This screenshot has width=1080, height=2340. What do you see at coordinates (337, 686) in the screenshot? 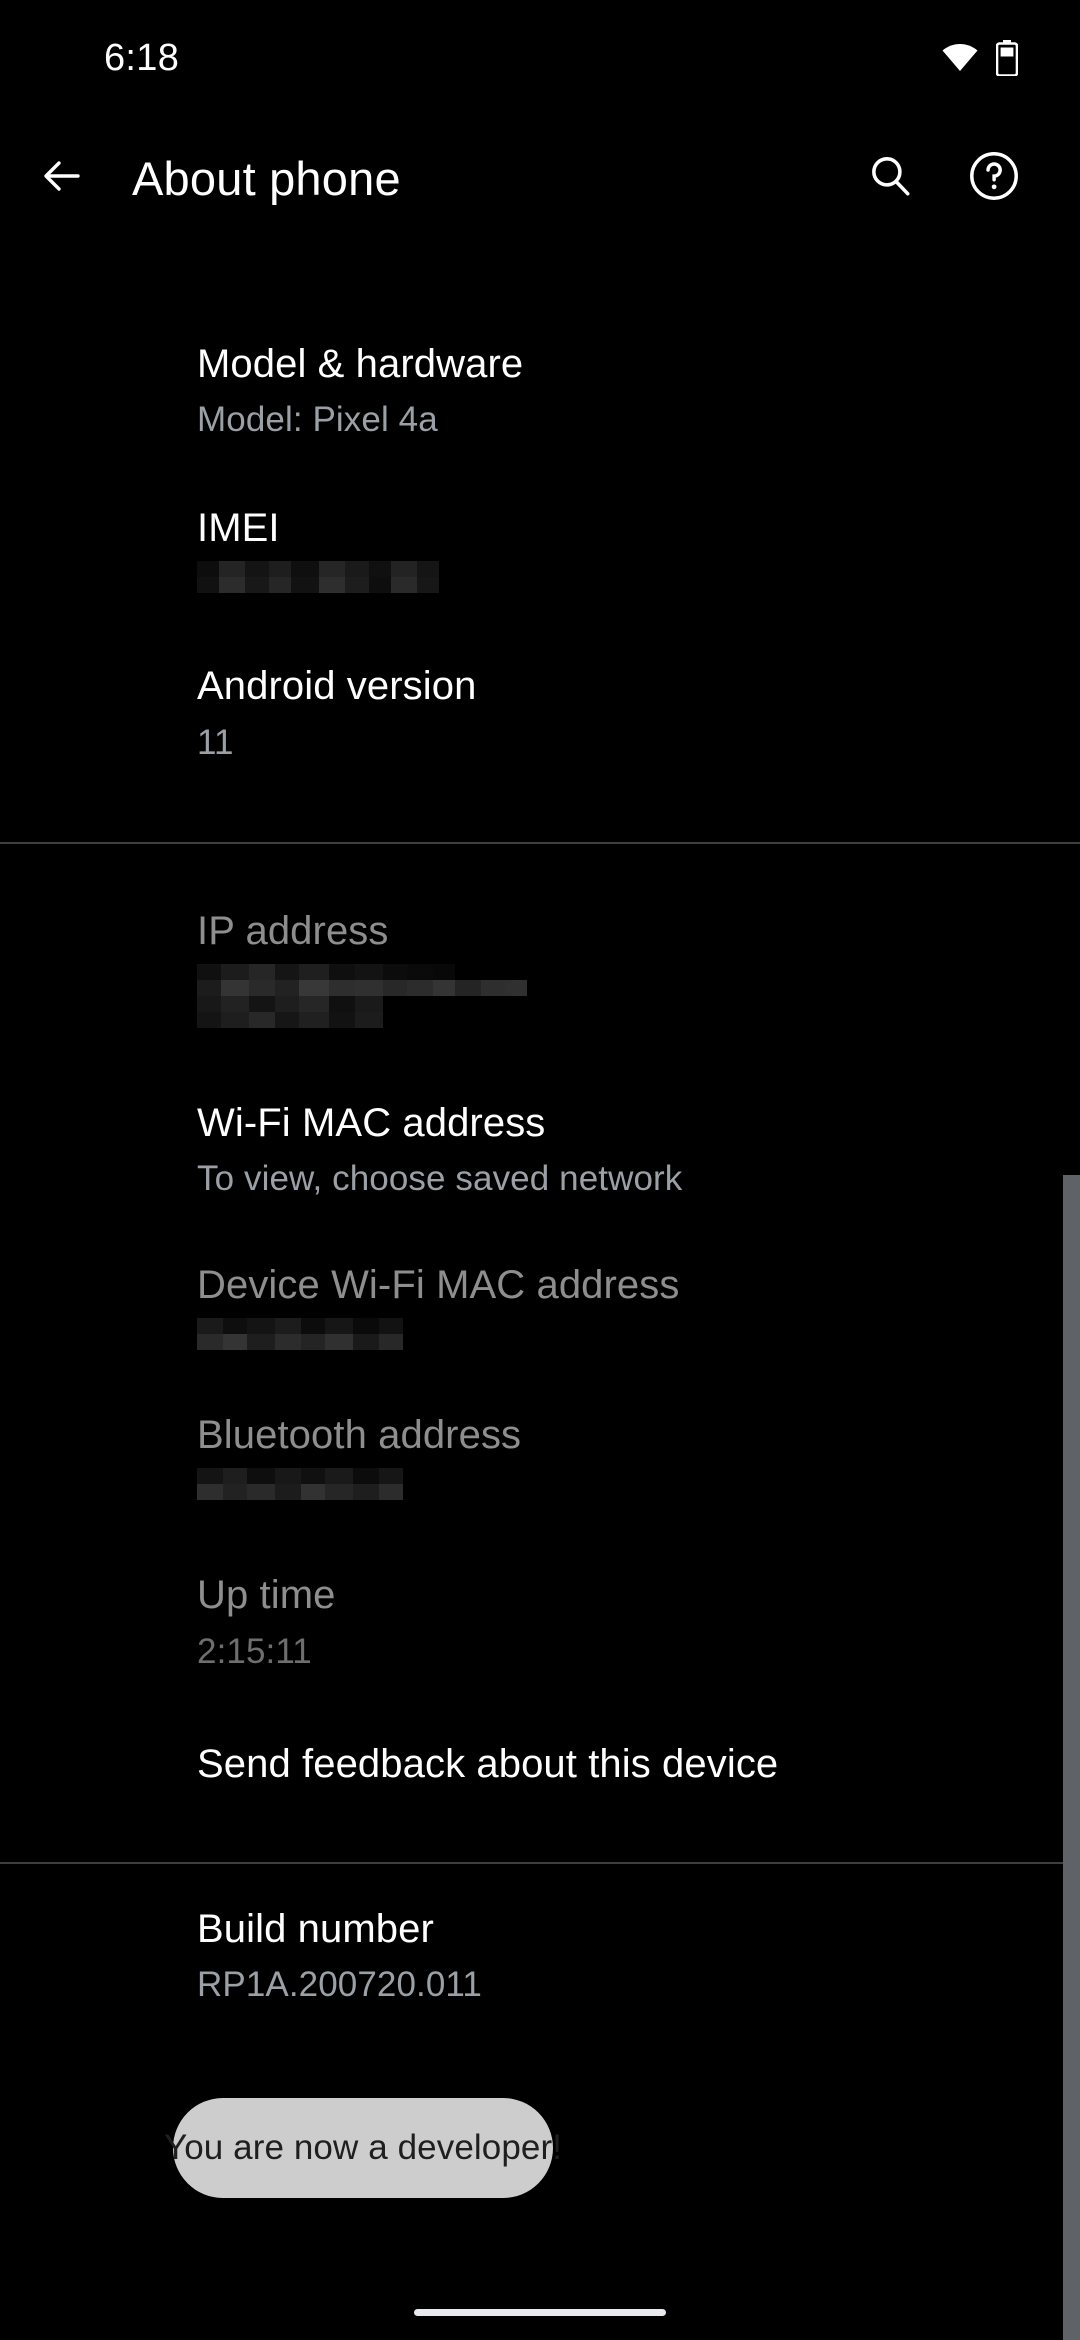
I see `row-title: Android version` at bounding box center [337, 686].